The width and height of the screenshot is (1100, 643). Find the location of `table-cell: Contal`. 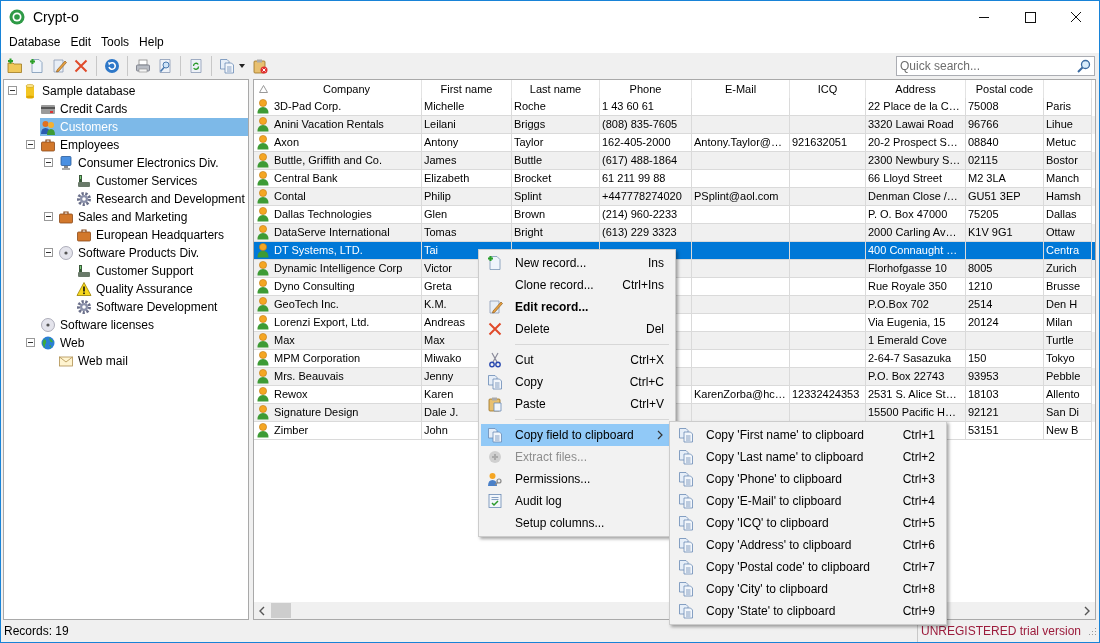

table-cell: Contal is located at coordinates (347, 196).